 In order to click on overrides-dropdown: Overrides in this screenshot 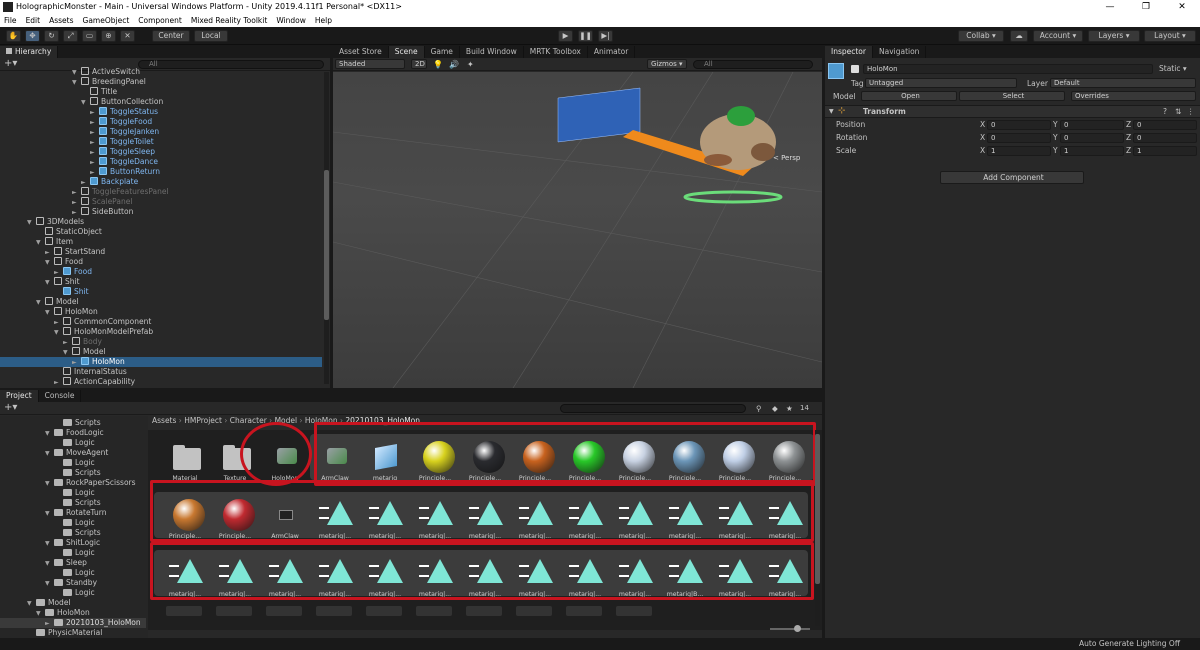, I will do `click(1133, 96)`.